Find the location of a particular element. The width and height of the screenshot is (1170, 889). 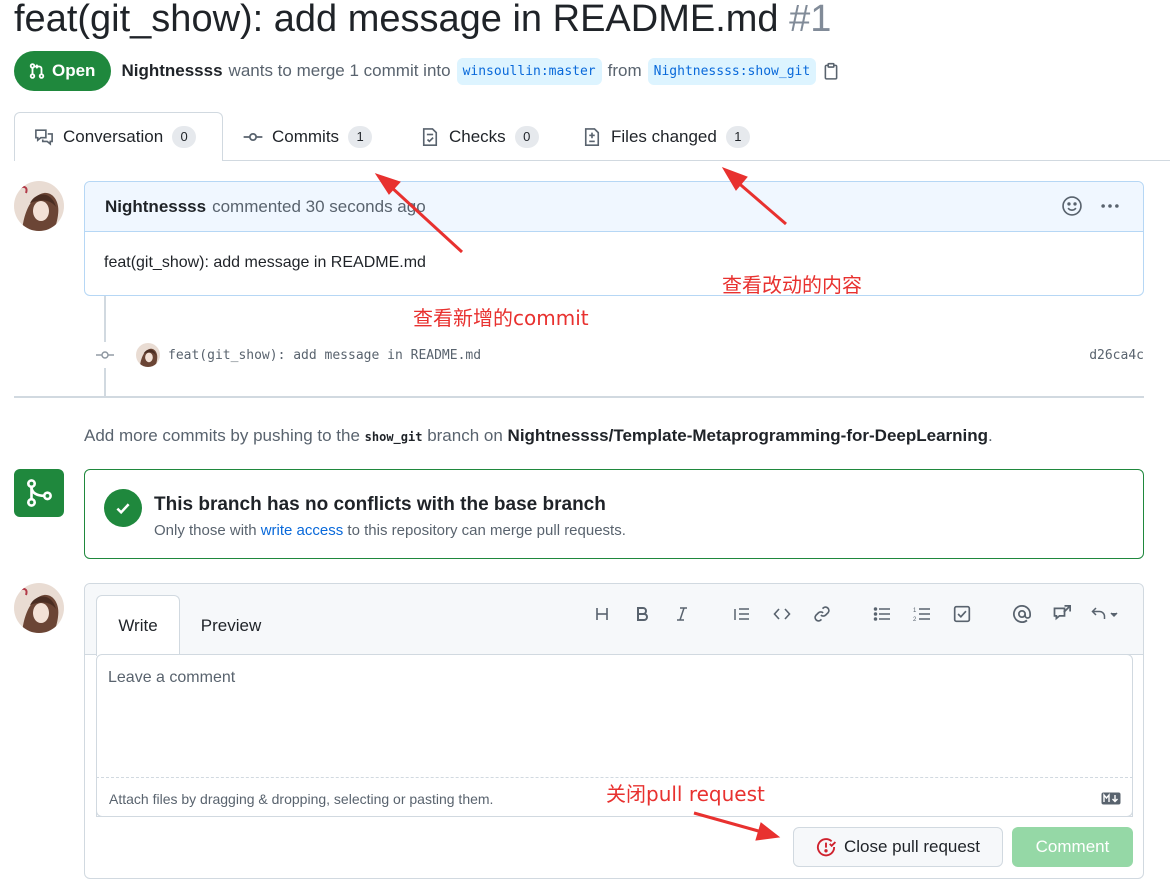

annotation-commits: 查看新增的commit is located at coordinates (501, 318).